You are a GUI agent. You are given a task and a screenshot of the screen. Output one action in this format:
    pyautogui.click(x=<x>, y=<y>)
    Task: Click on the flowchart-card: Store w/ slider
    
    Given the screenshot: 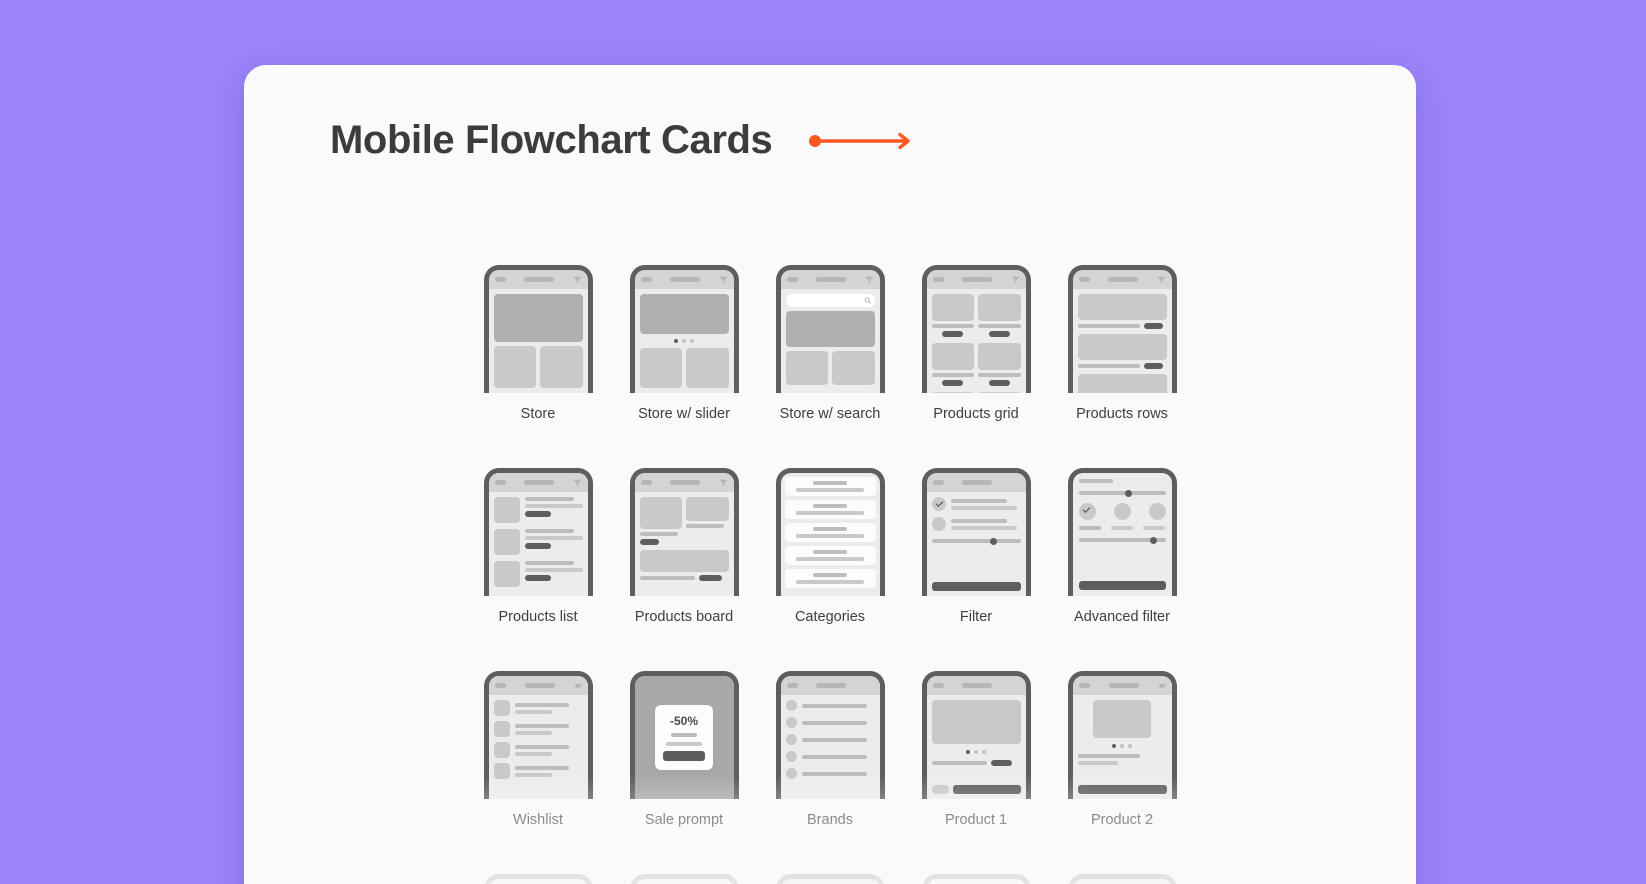 What is the action you would take?
    pyautogui.click(x=684, y=343)
    